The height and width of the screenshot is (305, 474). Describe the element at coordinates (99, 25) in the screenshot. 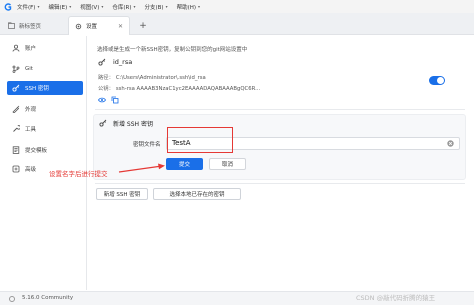

I see `tab-settings: 设置 ✕` at that location.